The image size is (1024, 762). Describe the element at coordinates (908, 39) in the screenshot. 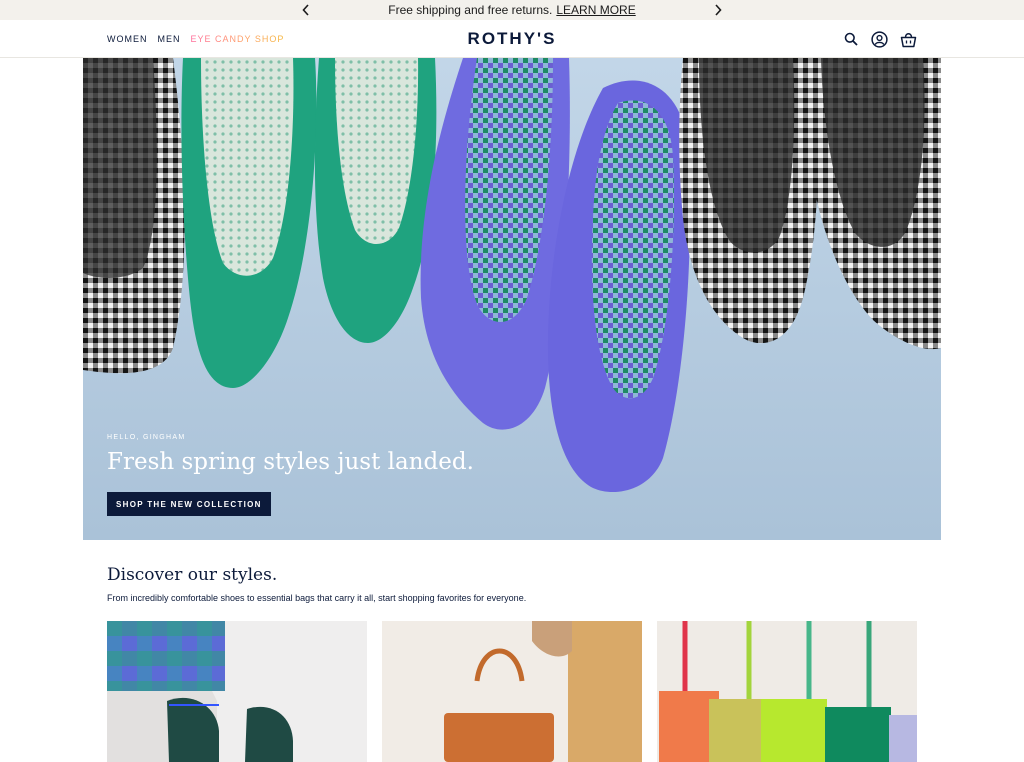

I see `bag-icon` at that location.